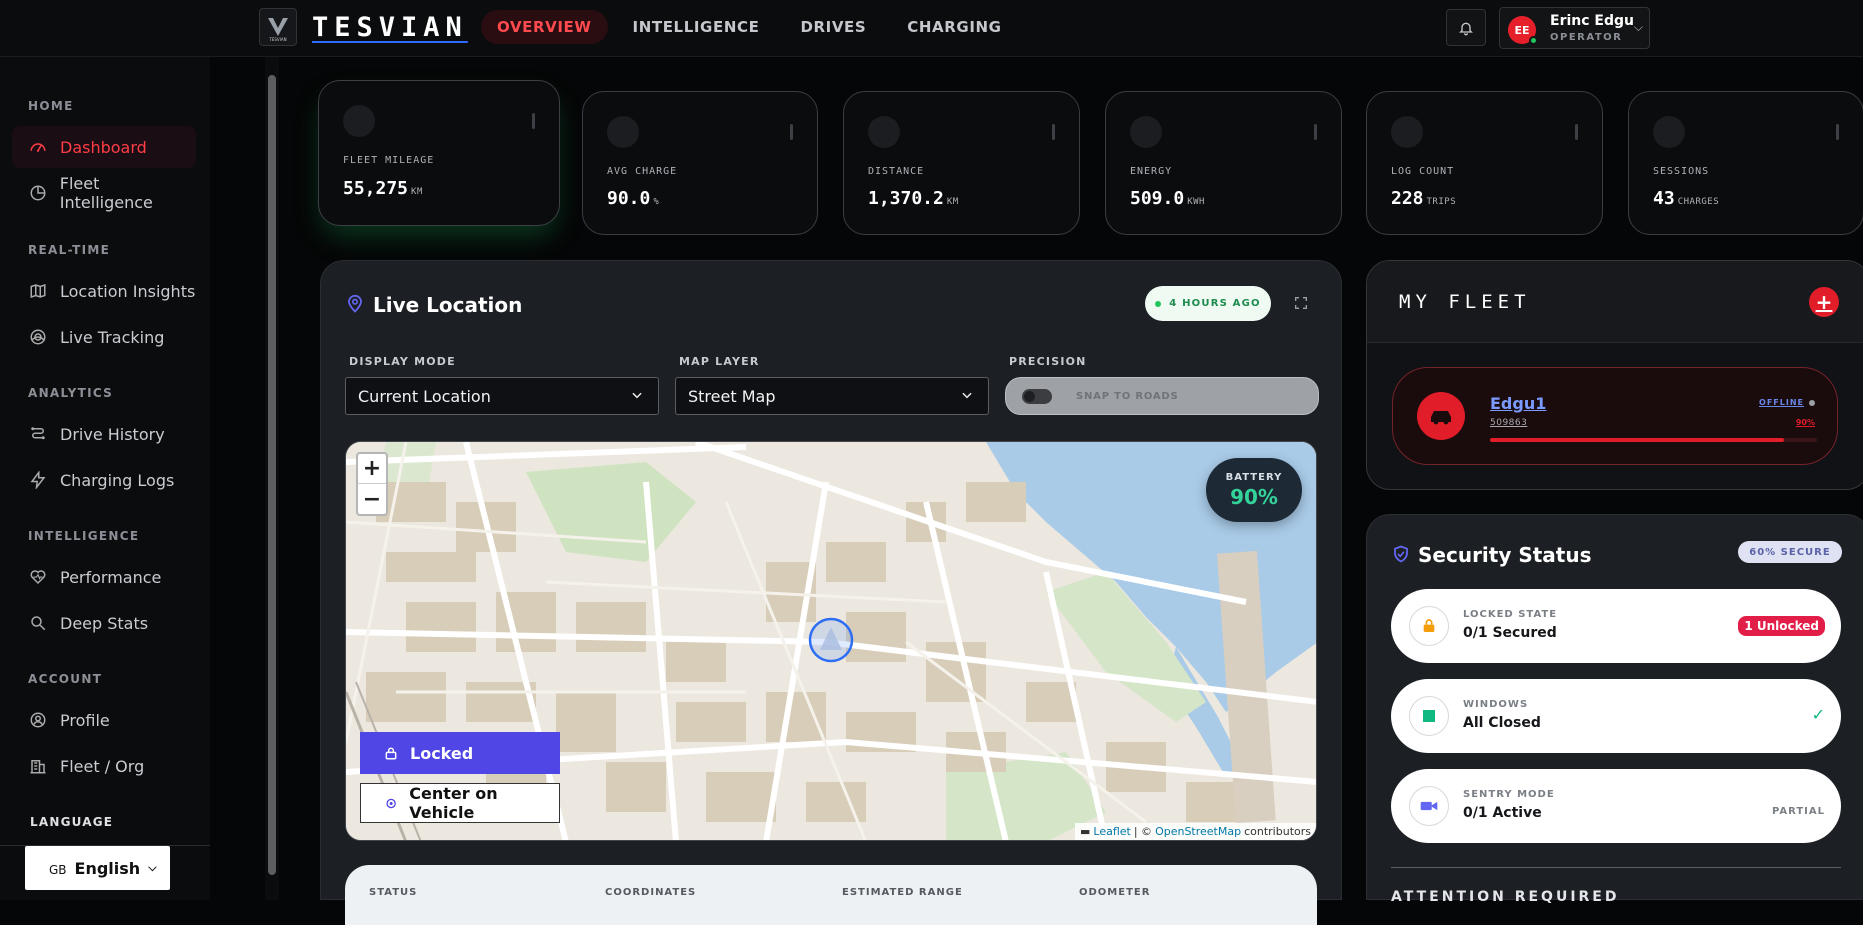  I want to click on sidebar-item-deep-stats: Deep Stats, so click(104, 623).